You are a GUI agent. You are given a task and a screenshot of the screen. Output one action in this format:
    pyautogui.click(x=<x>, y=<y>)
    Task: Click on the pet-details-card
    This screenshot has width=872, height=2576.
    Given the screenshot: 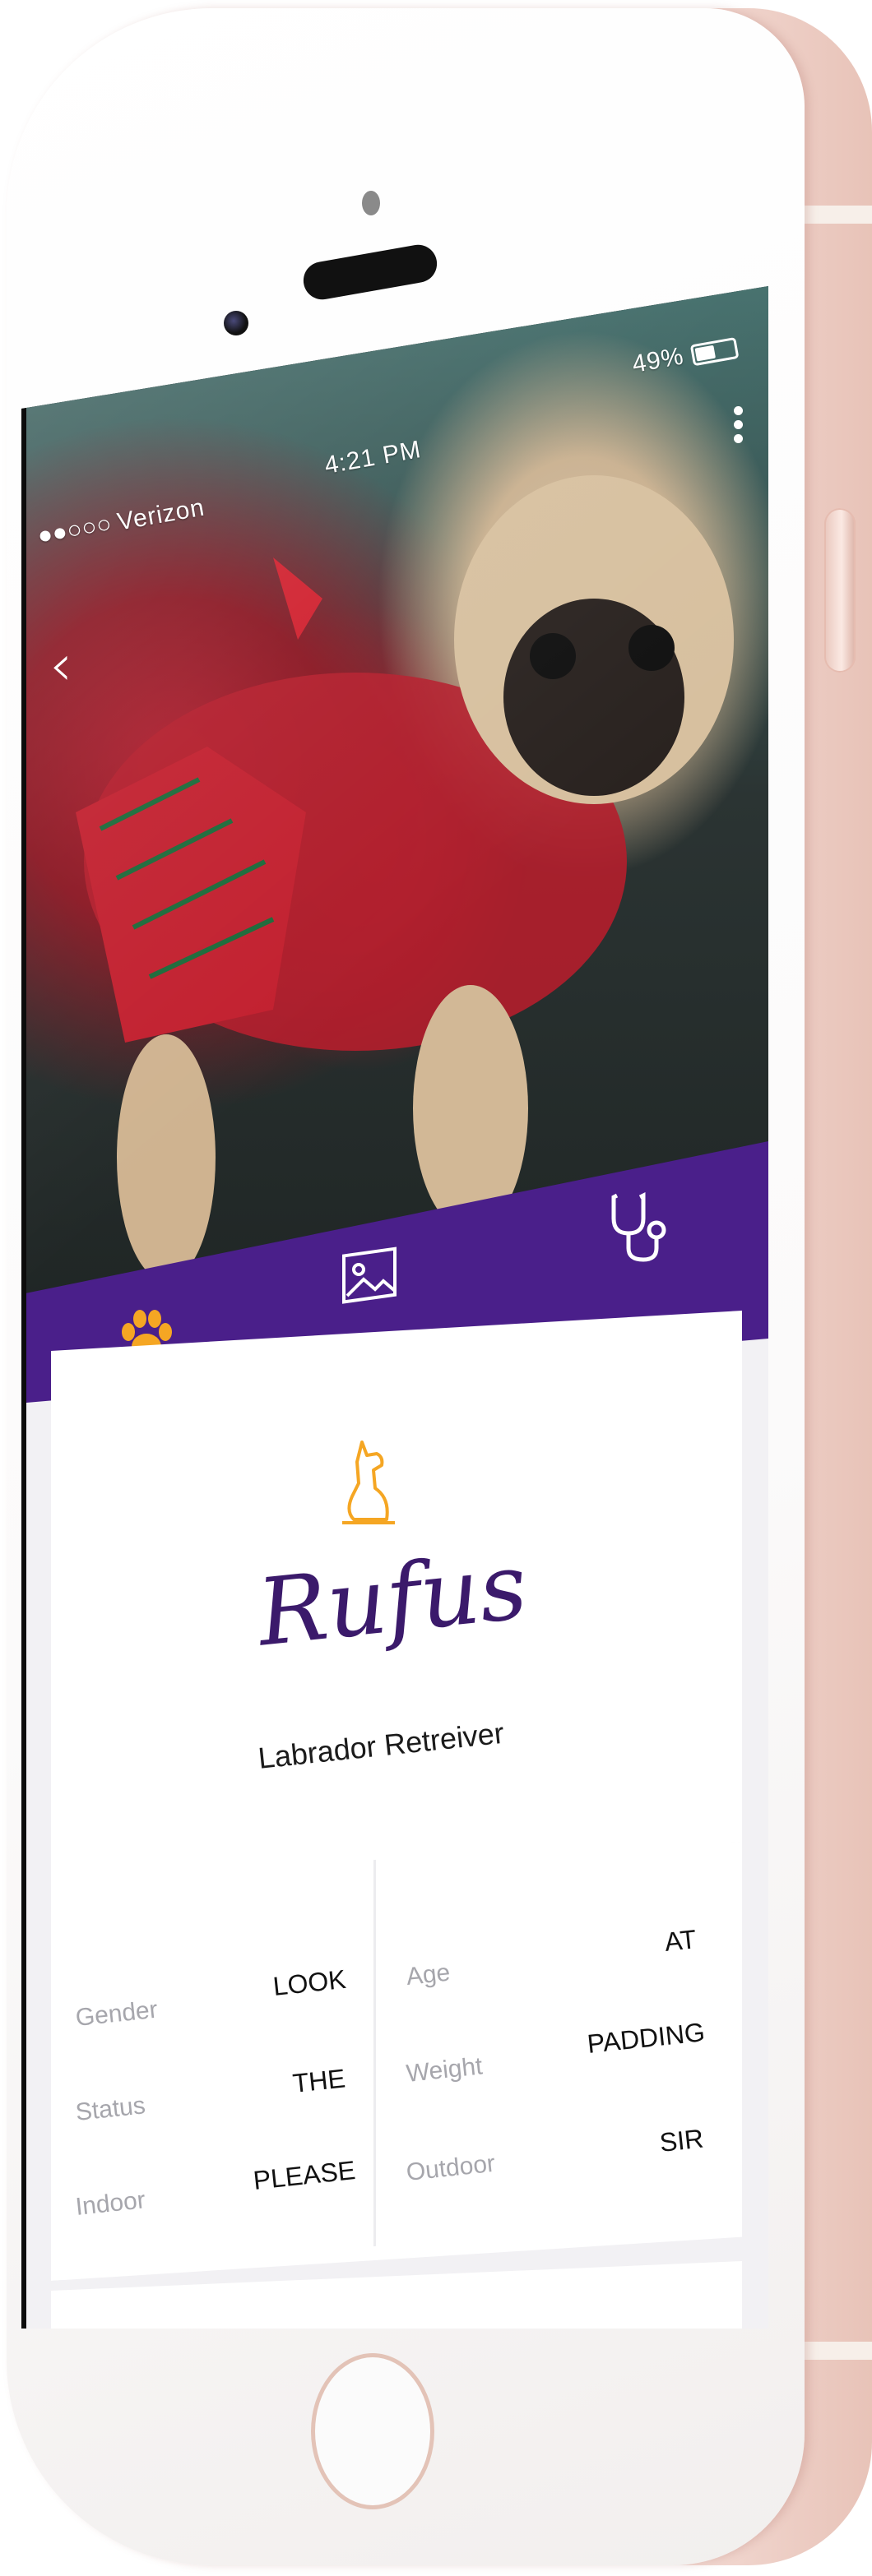 What is the action you would take?
    pyautogui.click(x=396, y=2061)
    